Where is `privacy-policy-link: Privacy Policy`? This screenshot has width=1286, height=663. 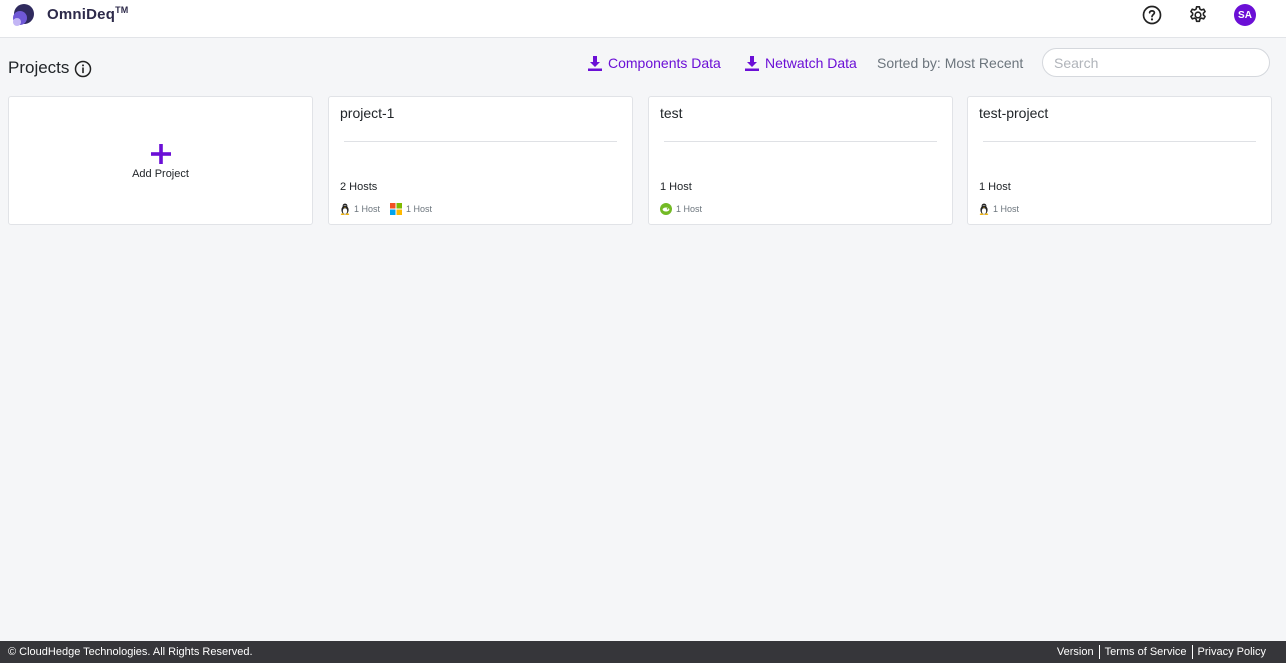
privacy-policy-link: Privacy Policy is located at coordinates (1232, 652).